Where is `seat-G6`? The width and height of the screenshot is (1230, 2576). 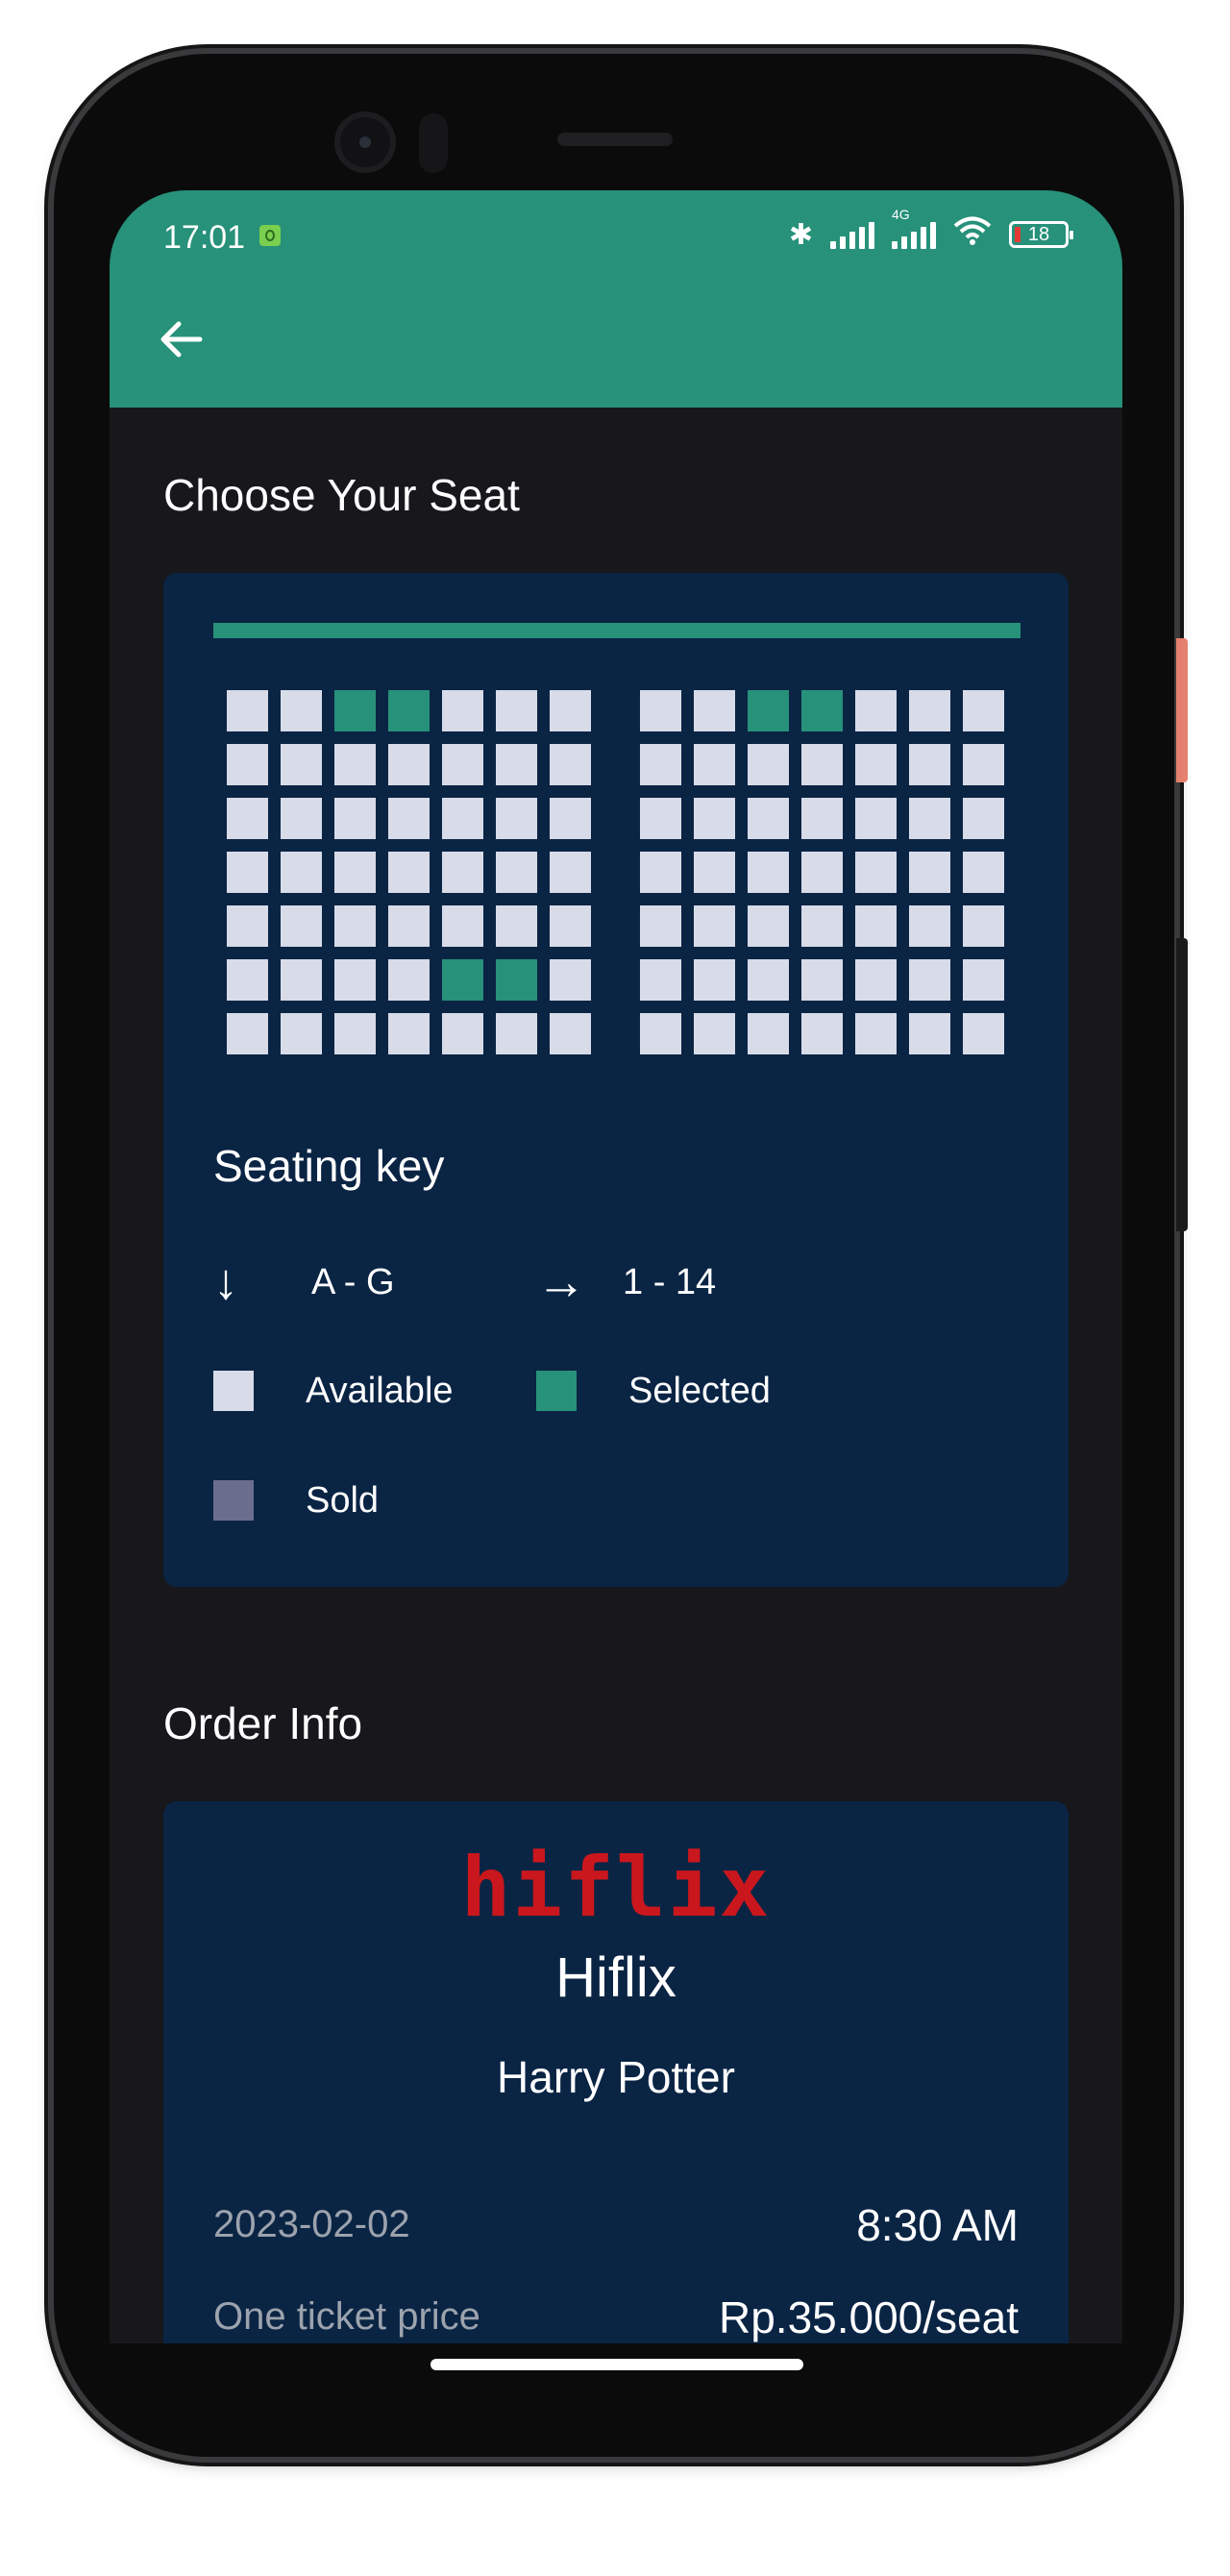
seat-G6 is located at coordinates (516, 1033).